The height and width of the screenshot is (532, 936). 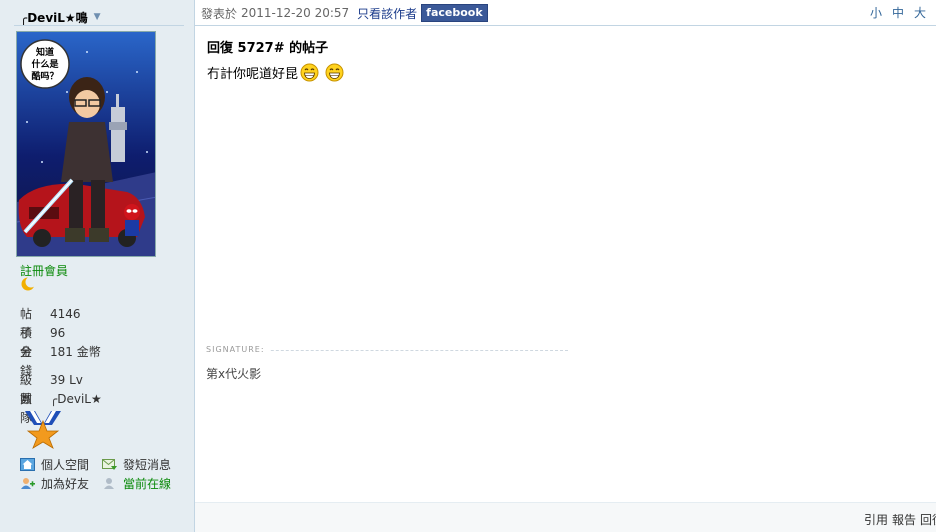 What do you see at coordinates (66, 380) in the screenshot?
I see `stat-value: 39 Lv` at bounding box center [66, 380].